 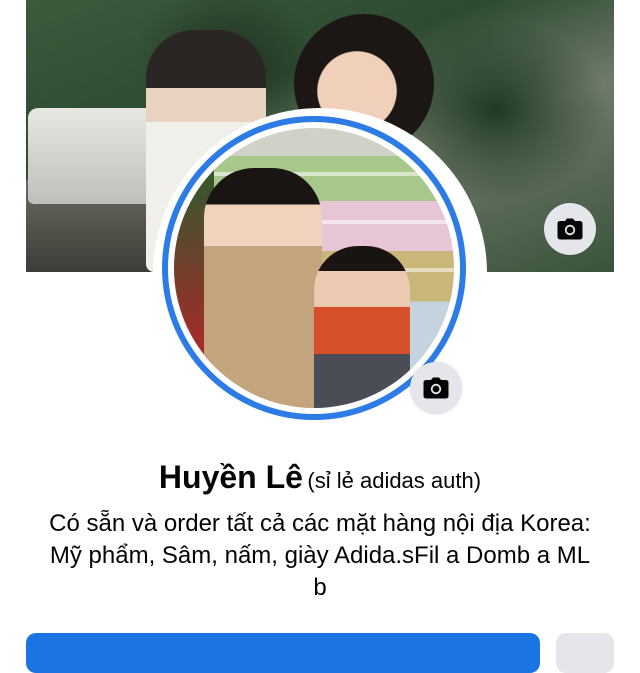 What do you see at coordinates (263, 288) in the screenshot?
I see `girl-figure` at bounding box center [263, 288].